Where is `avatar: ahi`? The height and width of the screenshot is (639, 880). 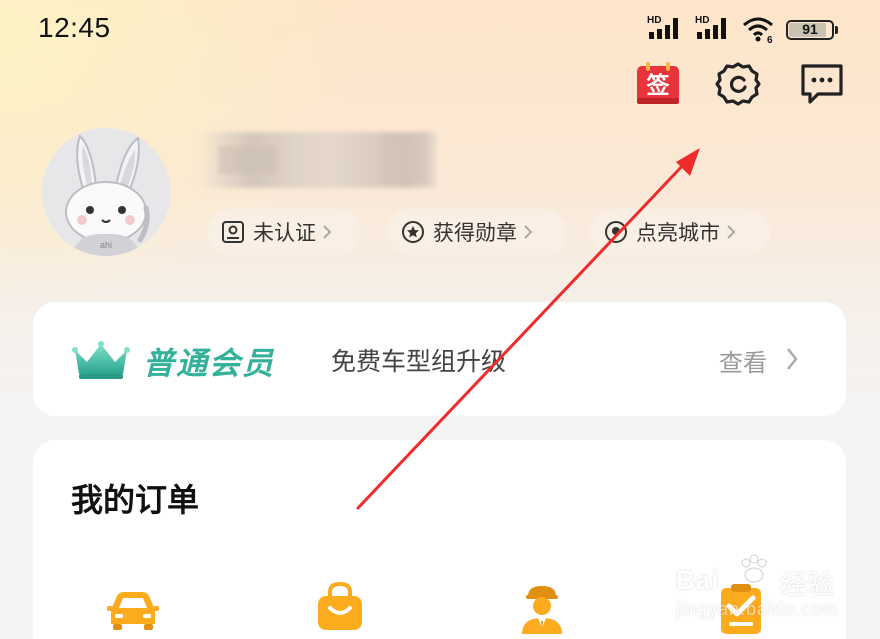 avatar: ahi is located at coordinates (106, 192).